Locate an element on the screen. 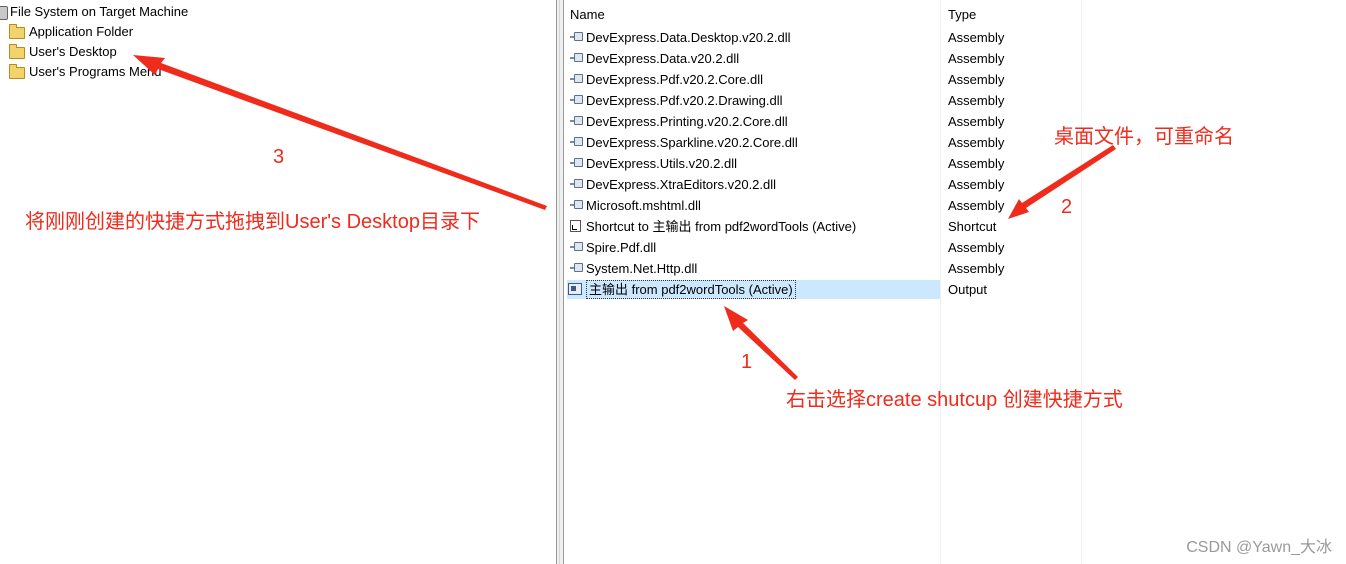  file-name: DevExpress.Sparkline.v20.2.Core.dll is located at coordinates (692, 142).